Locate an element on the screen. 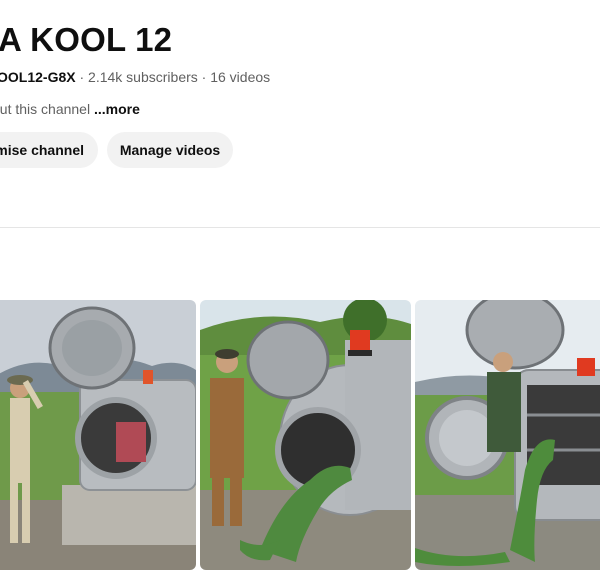 The width and height of the screenshot is (600, 570). section-divider is located at coordinates (300, 227).